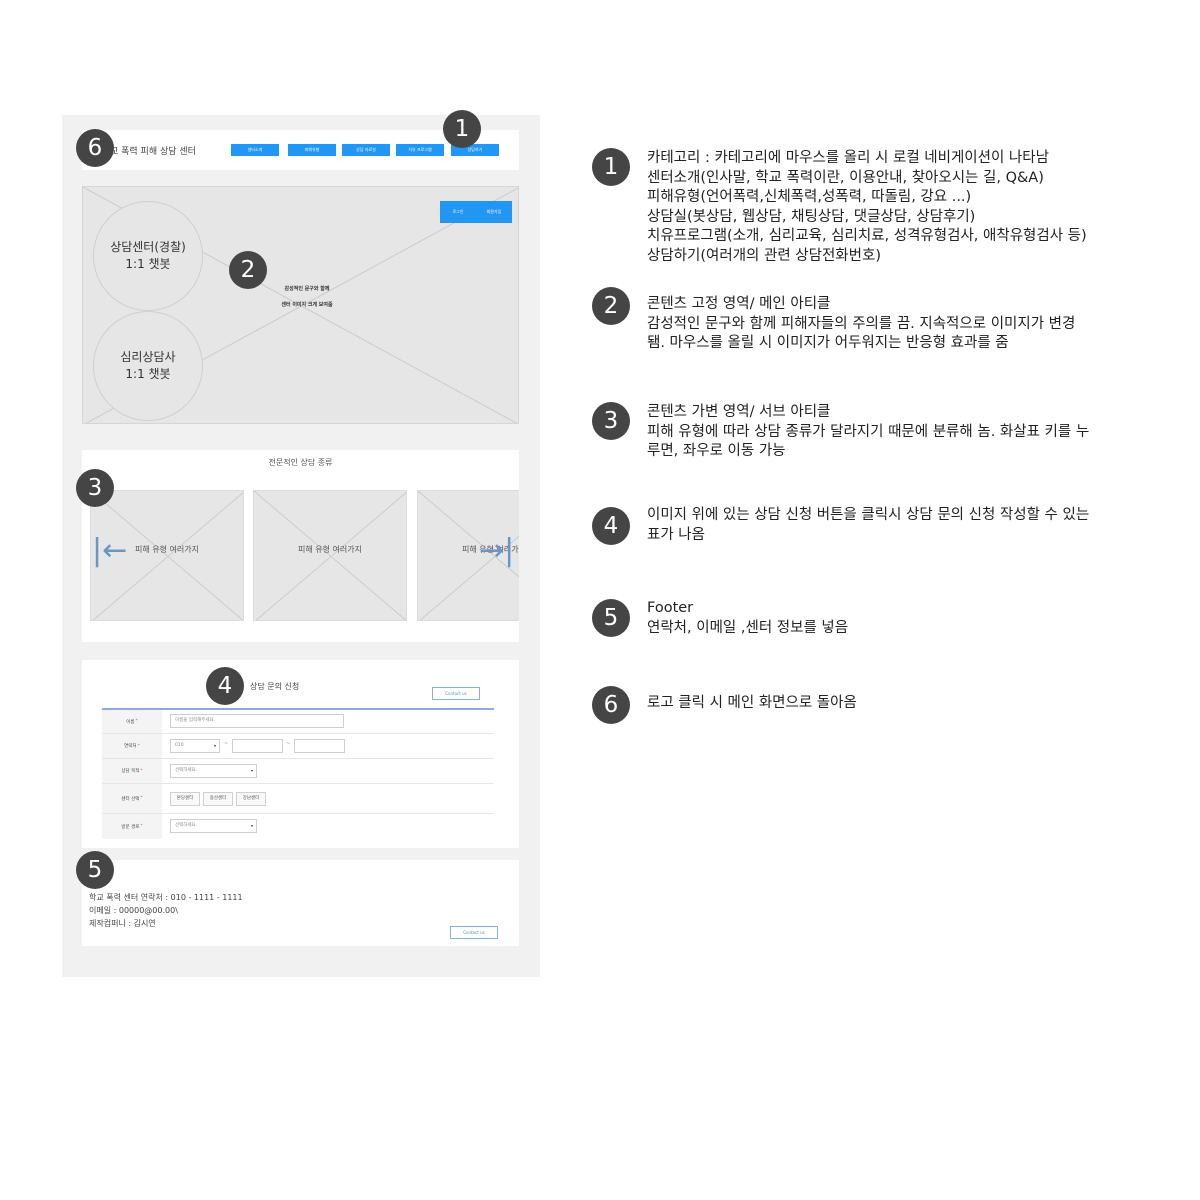  What do you see at coordinates (213, 826) in the screenshot?
I see `route-select: 선택하세요. ▾` at bounding box center [213, 826].